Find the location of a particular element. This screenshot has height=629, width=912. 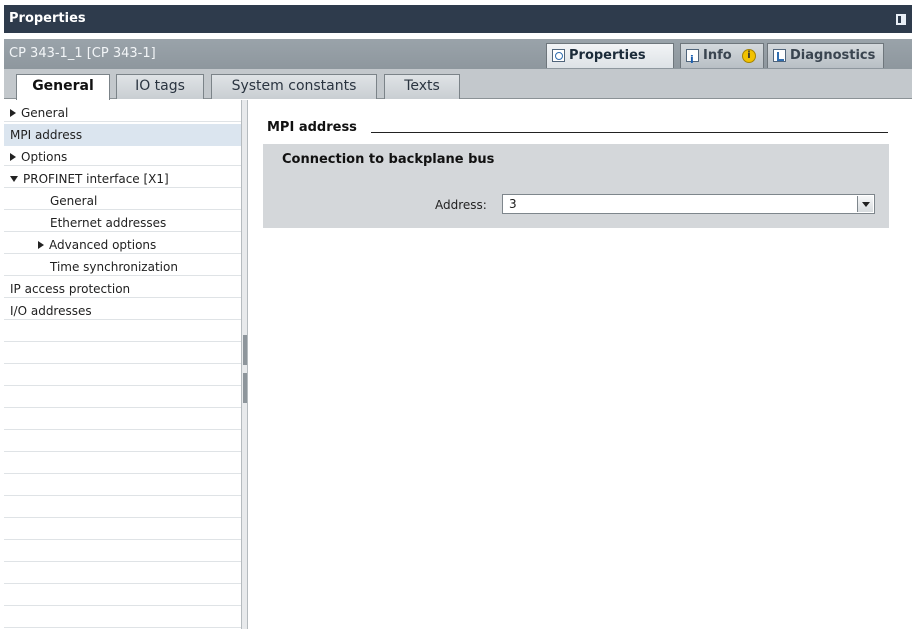

tab-diagnostics: Diagnostics is located at coordinates (825, 55).